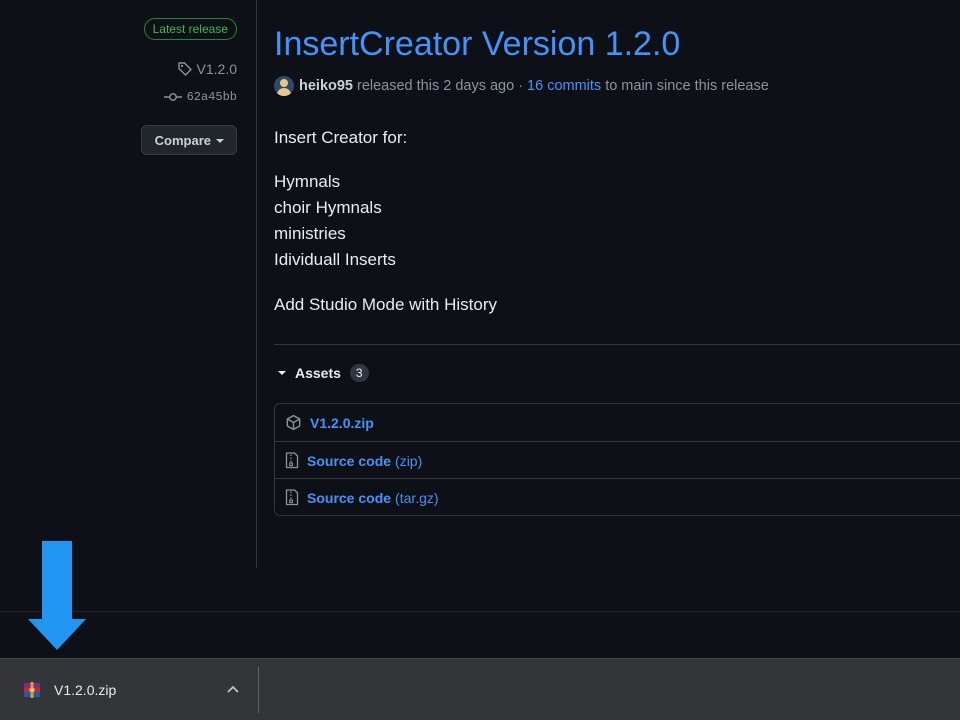  I want to click on package-icon, so click(293, 422).